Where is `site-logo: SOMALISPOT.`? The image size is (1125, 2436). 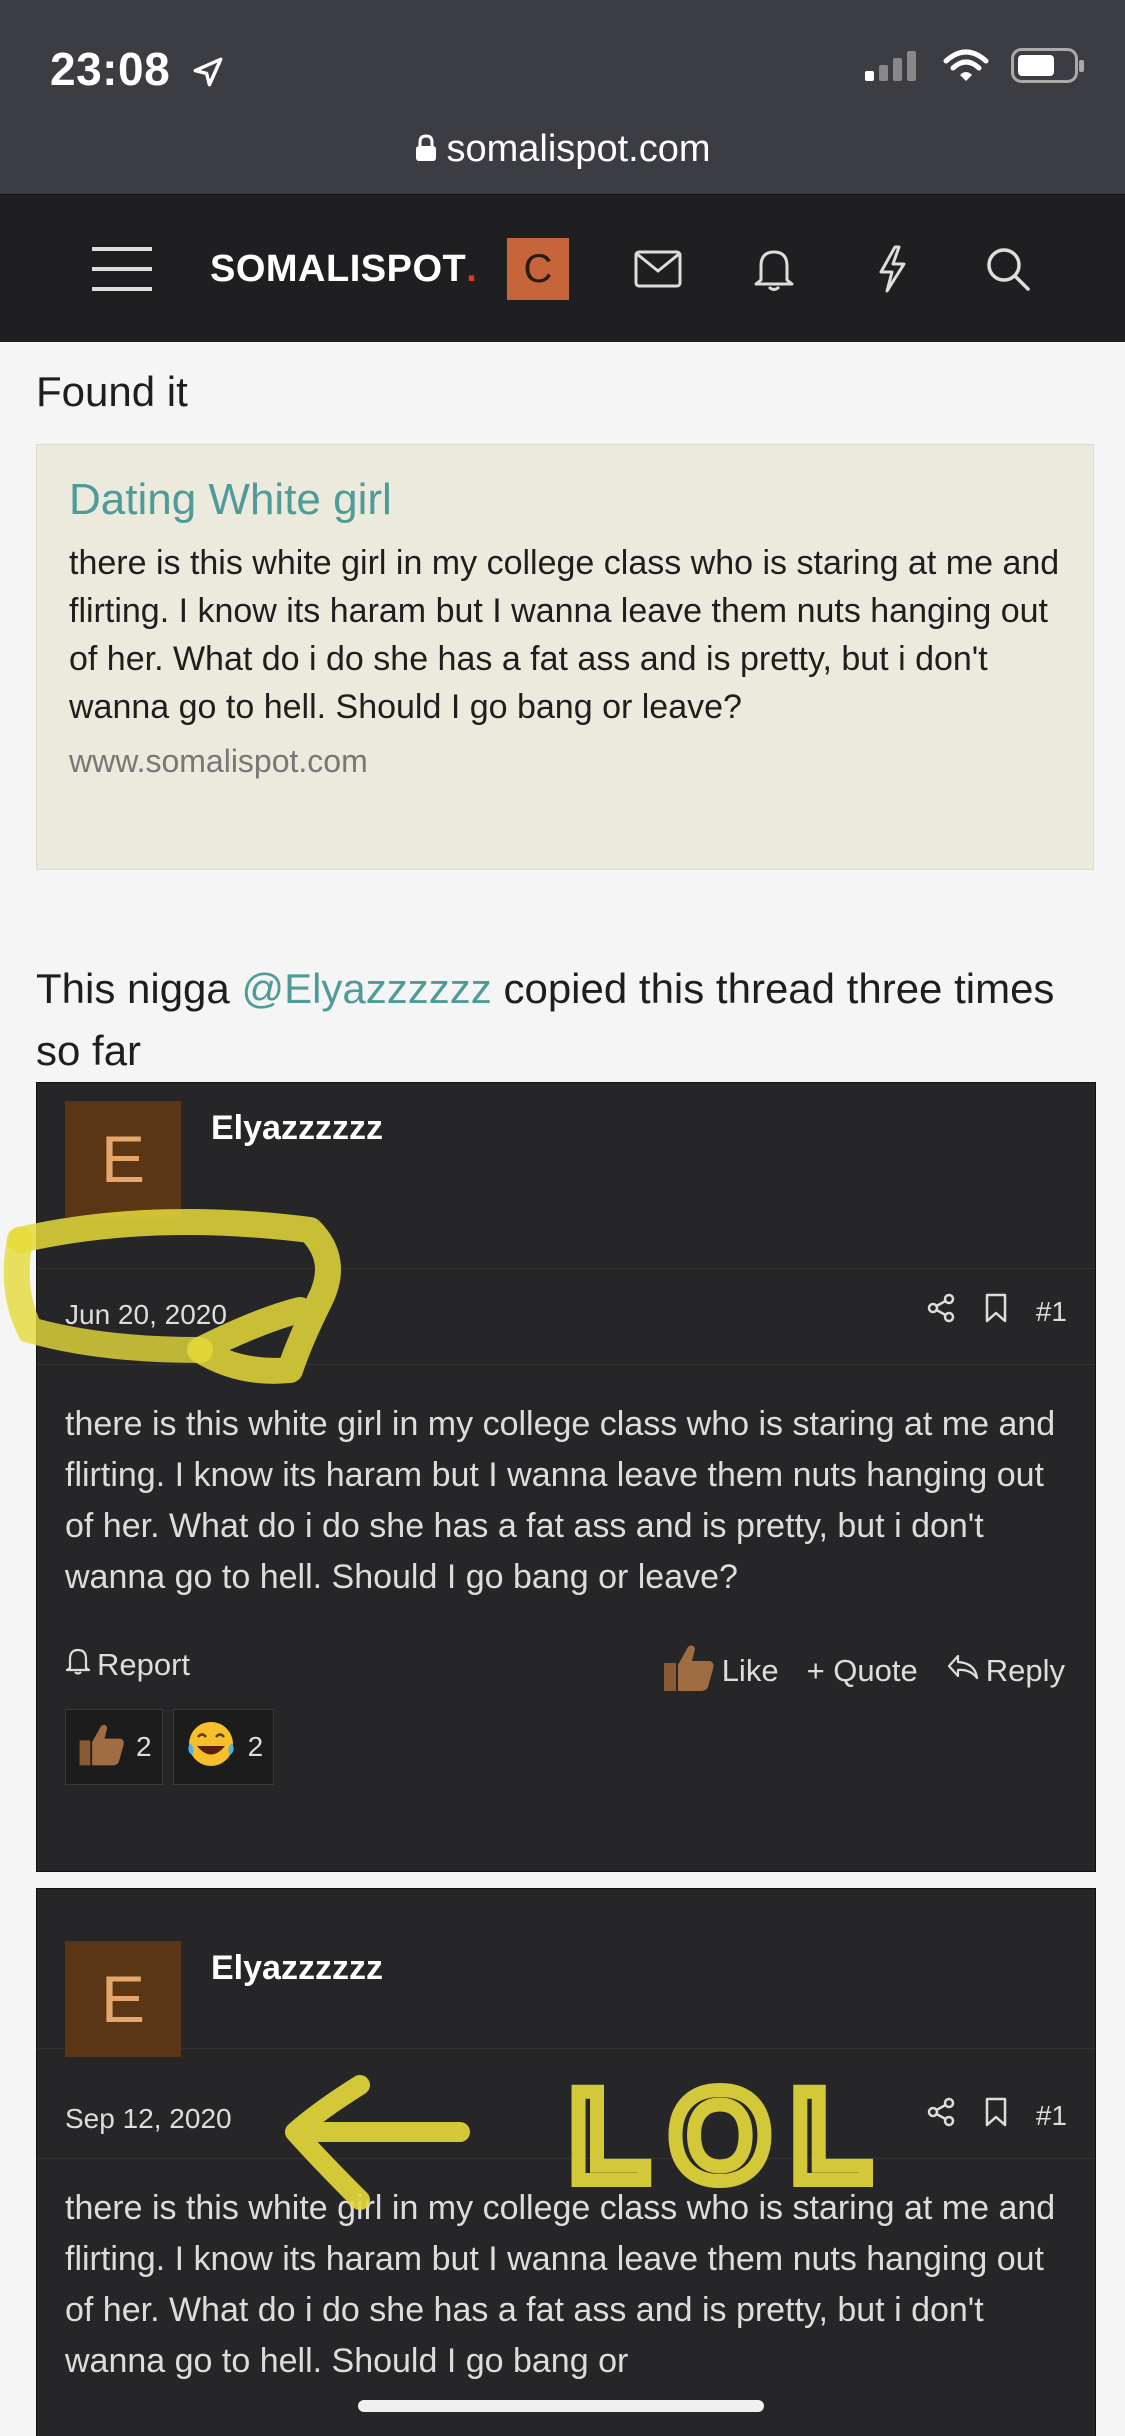
site-logo: SOMALISPOT. is located at coordinates (345, 269).